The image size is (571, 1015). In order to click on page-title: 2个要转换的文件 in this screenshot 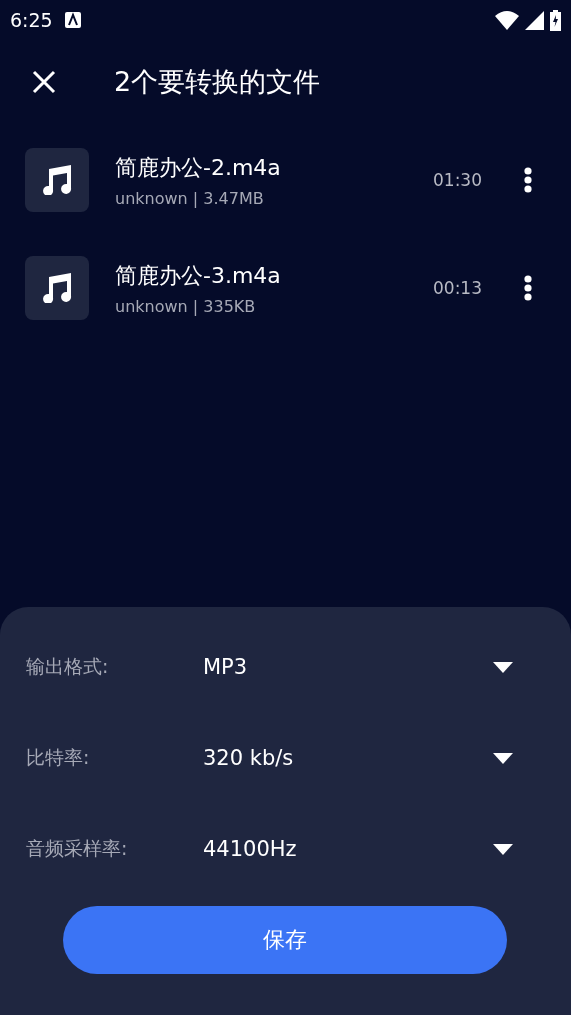, I will do `click(217, 82)`.